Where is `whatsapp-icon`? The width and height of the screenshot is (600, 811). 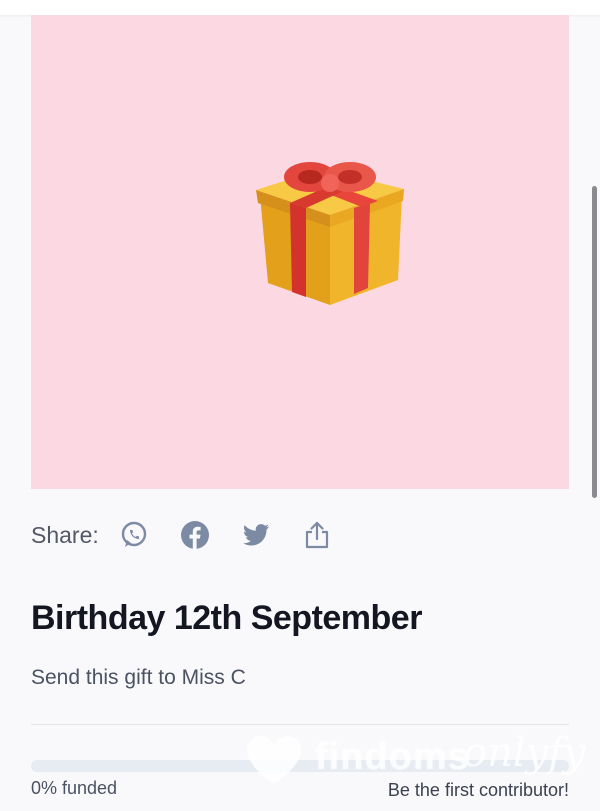
whatsapp-icon is located at coordinates (134, 535).